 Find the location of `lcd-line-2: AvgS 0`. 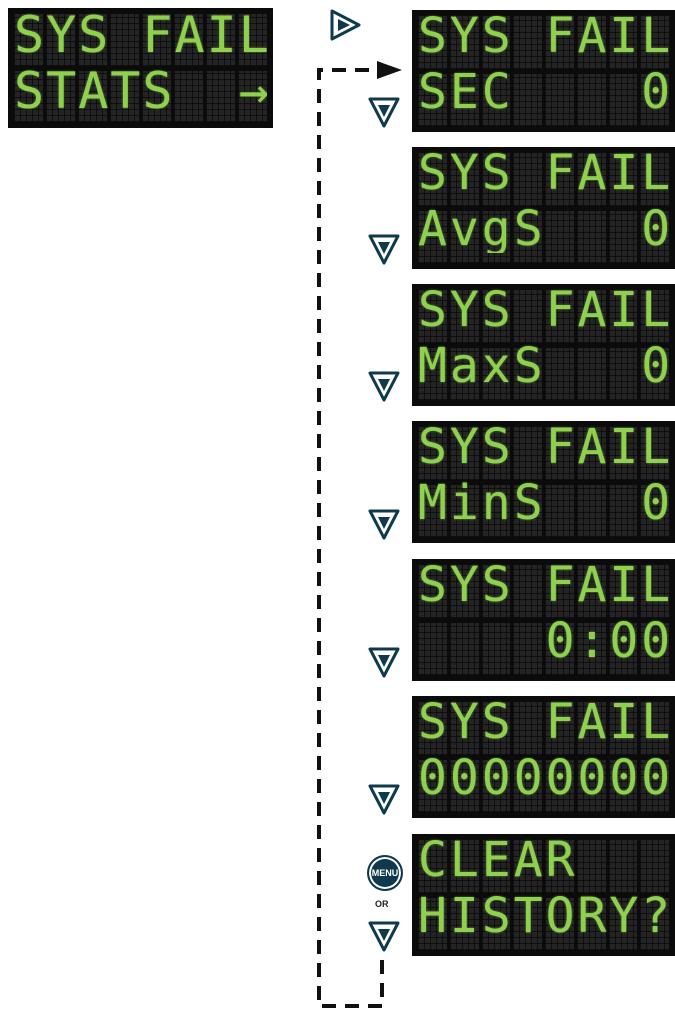

lcd-line-2: AvgS 0 is located at coordinates (543, 229).